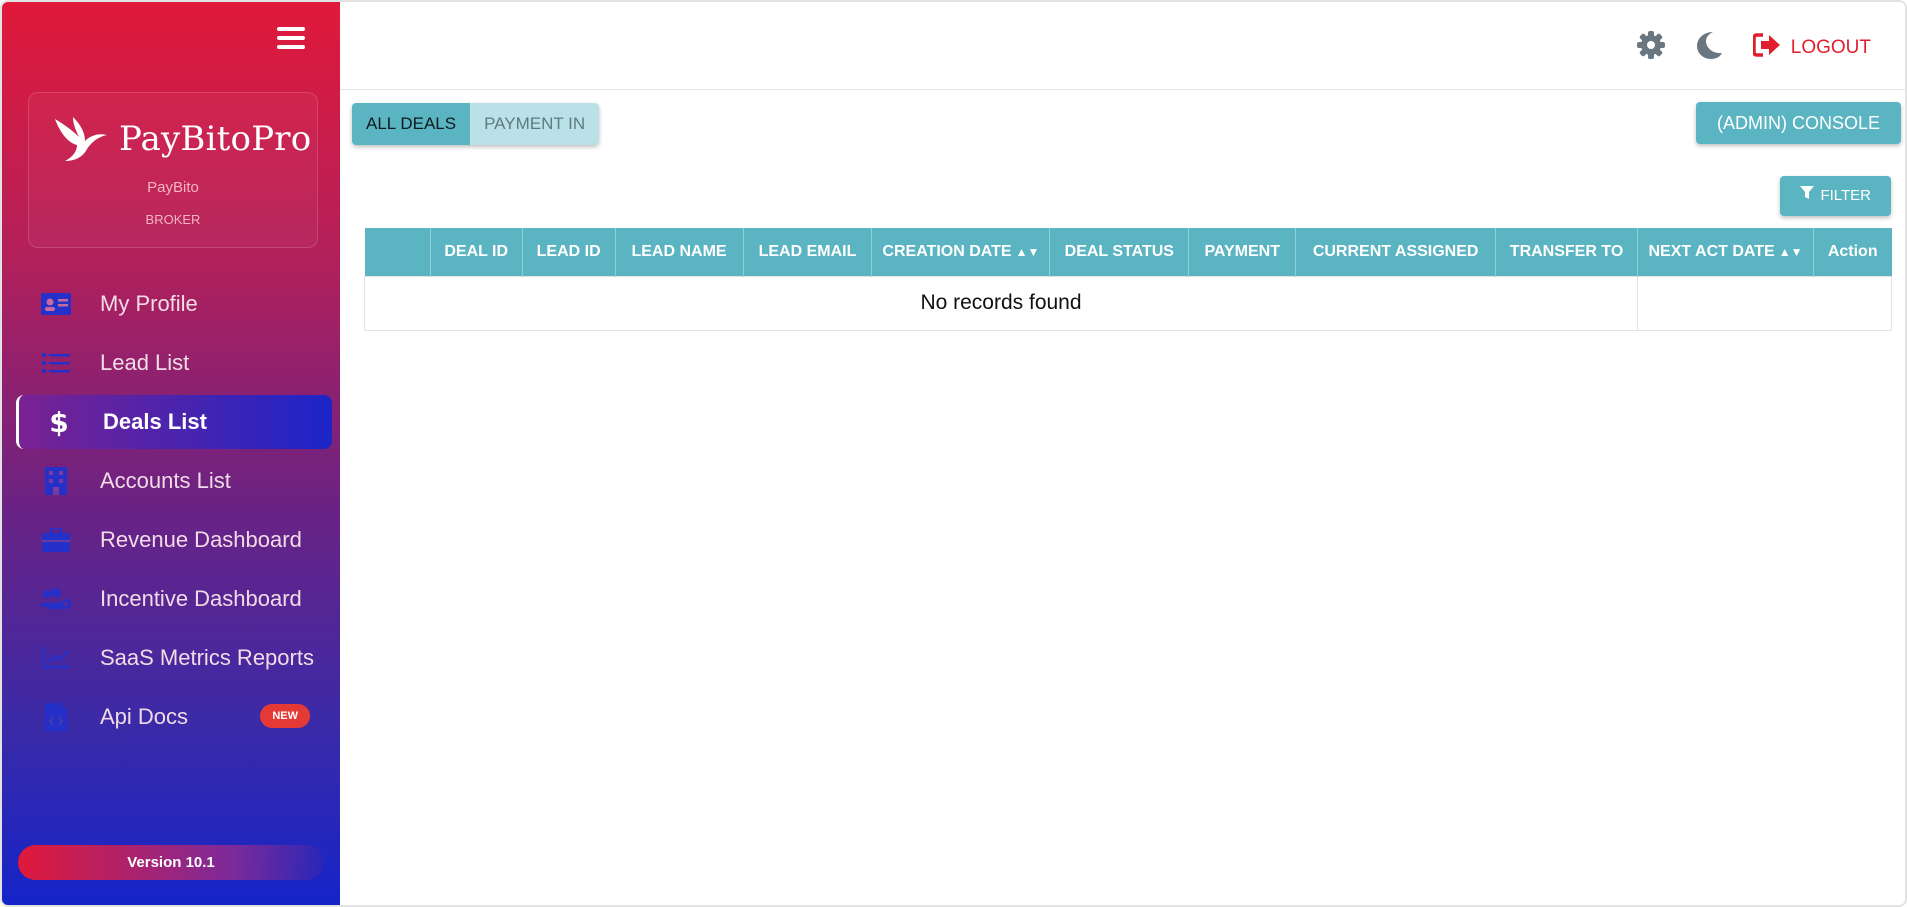 The height and width of the screenshot is (907, 1907). What do you see at coordinates (291, 40) in the screenshot?
I see `hamburger-menu-icon` at bounding box center [291, 40].